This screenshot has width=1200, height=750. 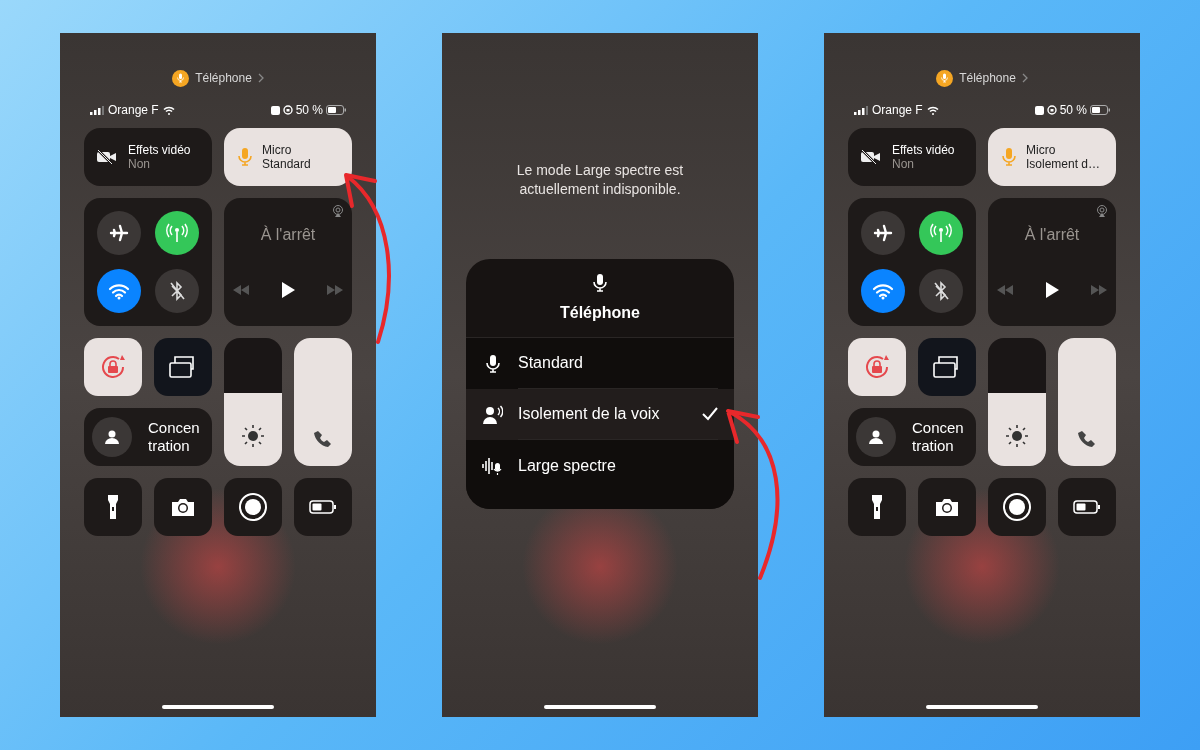 What do you see at coordinates (493, 465) in the screenshot?
I see `waveform-microphone-icon` at bounding box center [493, 465].